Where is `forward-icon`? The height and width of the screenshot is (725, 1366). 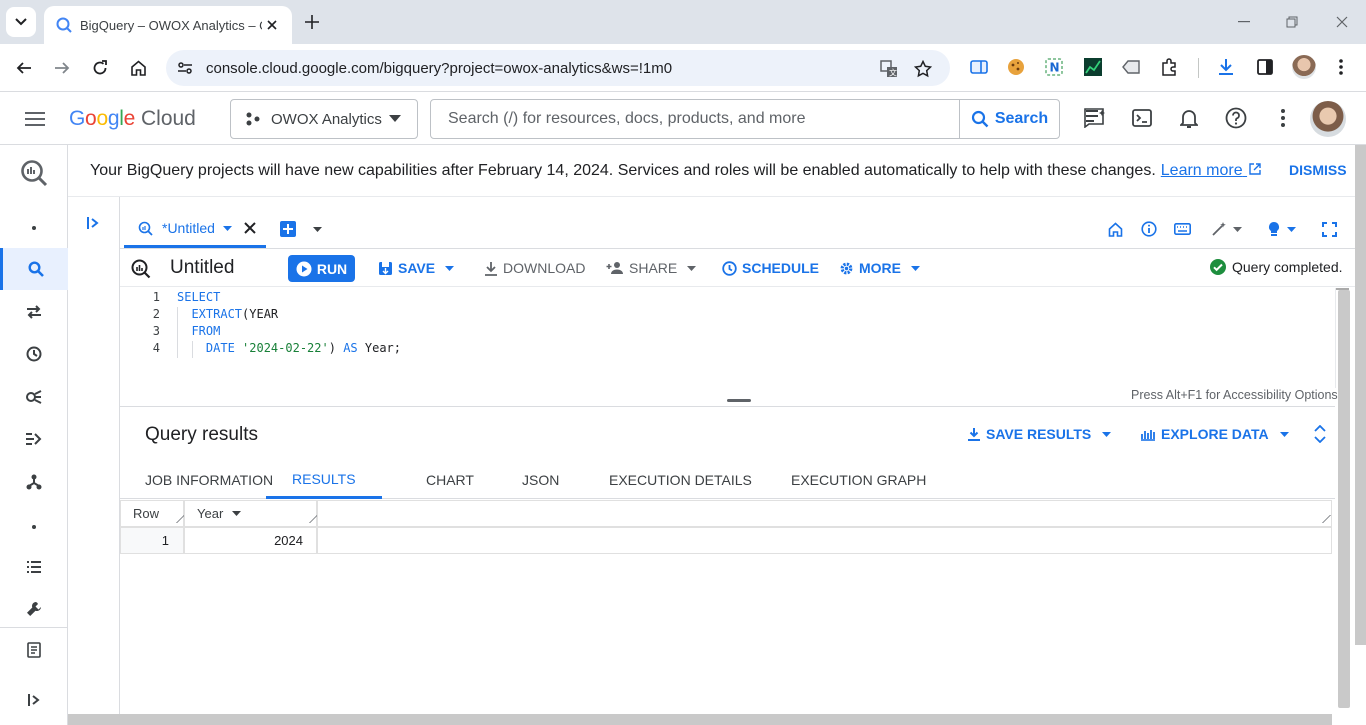
forward-icon is located at coordinates (62, 68).